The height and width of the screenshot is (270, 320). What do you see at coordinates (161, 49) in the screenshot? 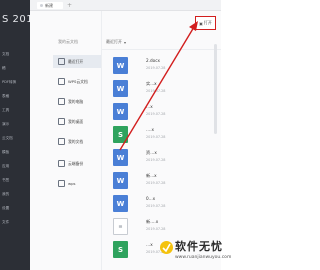
I see `divider` at bounding box center [161, 49].